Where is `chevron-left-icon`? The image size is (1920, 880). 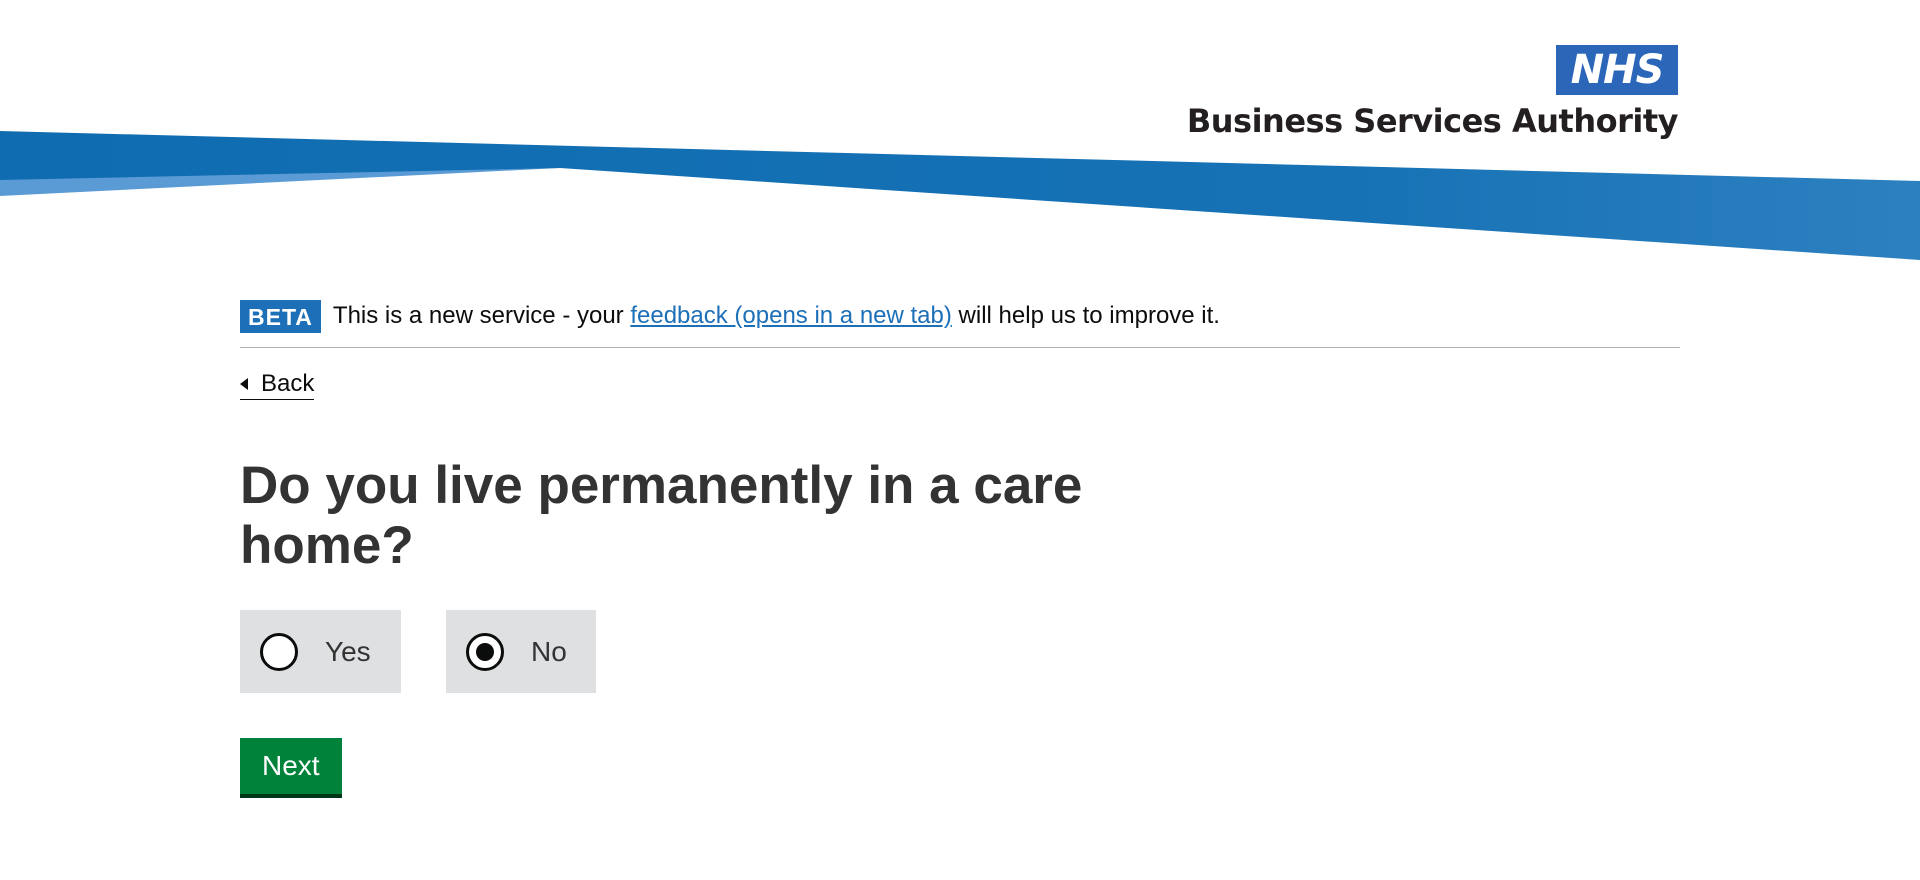 chevron-left-icon is located at coordinates (244, 384).